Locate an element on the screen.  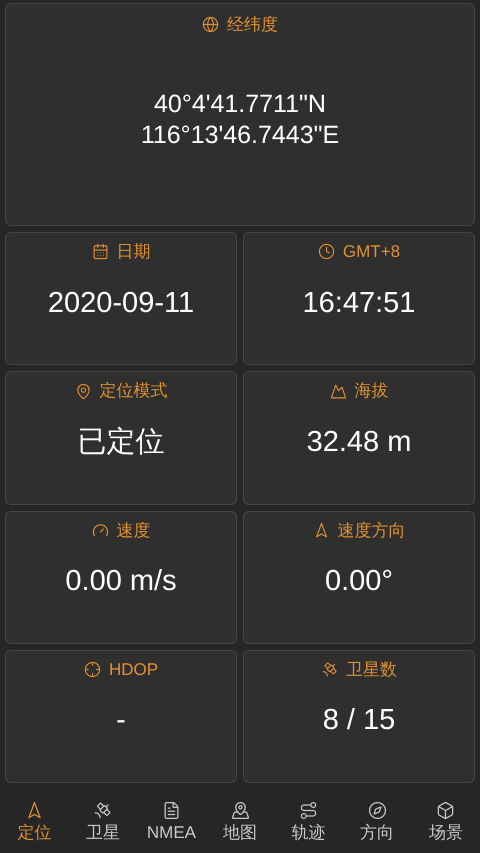
route-icon is located at coordinates (308, 810).